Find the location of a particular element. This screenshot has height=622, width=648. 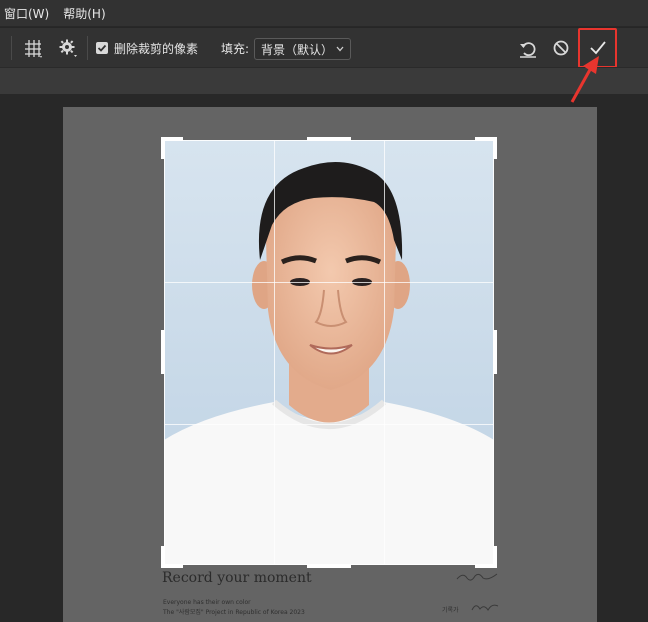

chevron-down-icon is located at coordinates (340, 49).